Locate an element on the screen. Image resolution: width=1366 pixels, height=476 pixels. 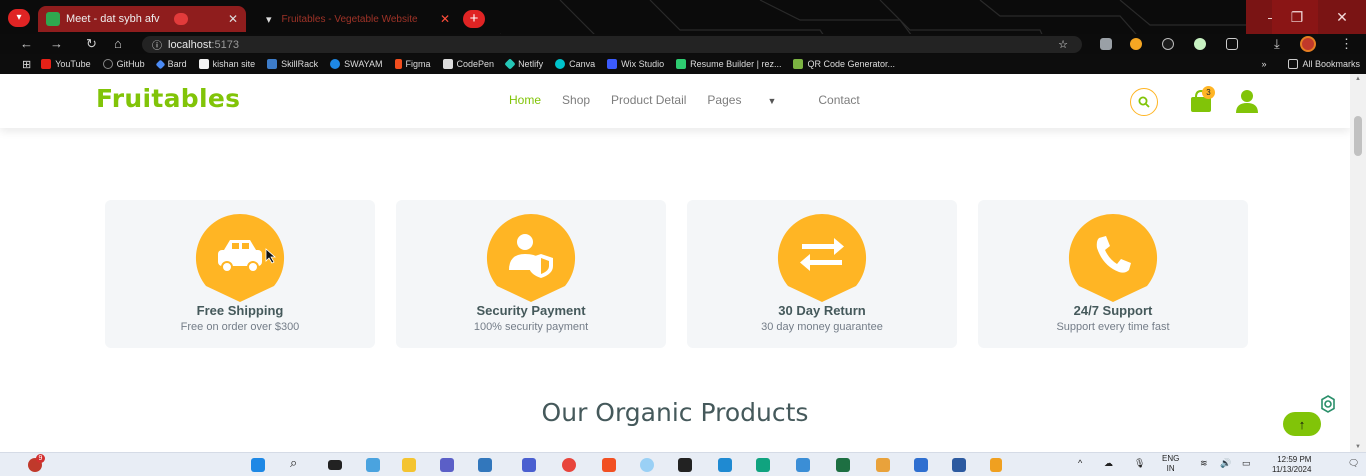
codepen-icon is located at coordinates (447, 64).